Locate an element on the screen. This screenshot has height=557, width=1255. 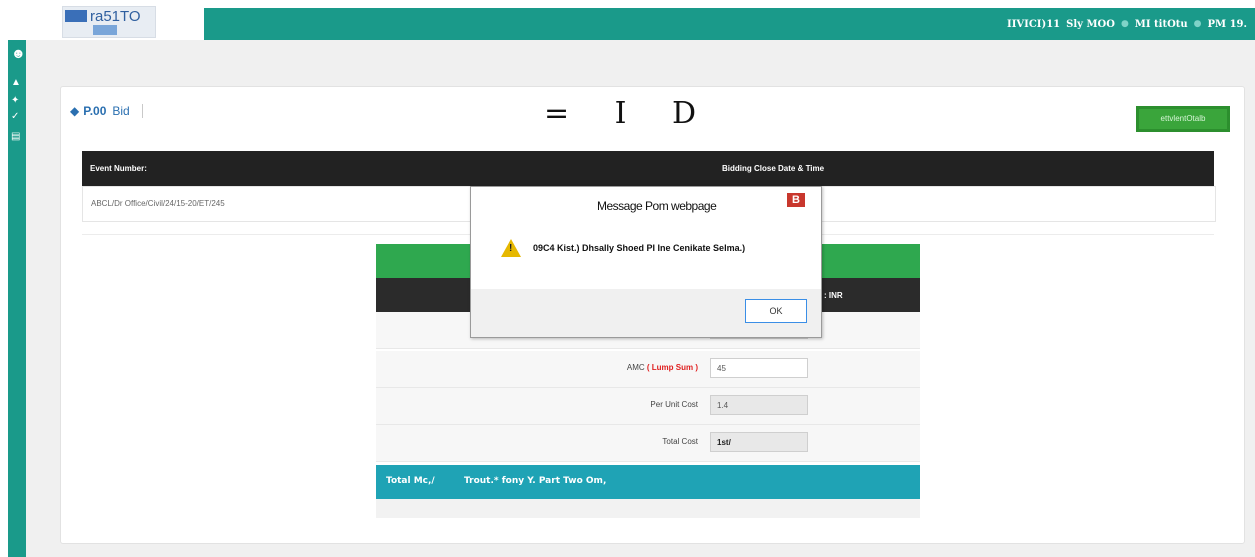
logo-text: ra51TO is located at coordinates (115, 16).